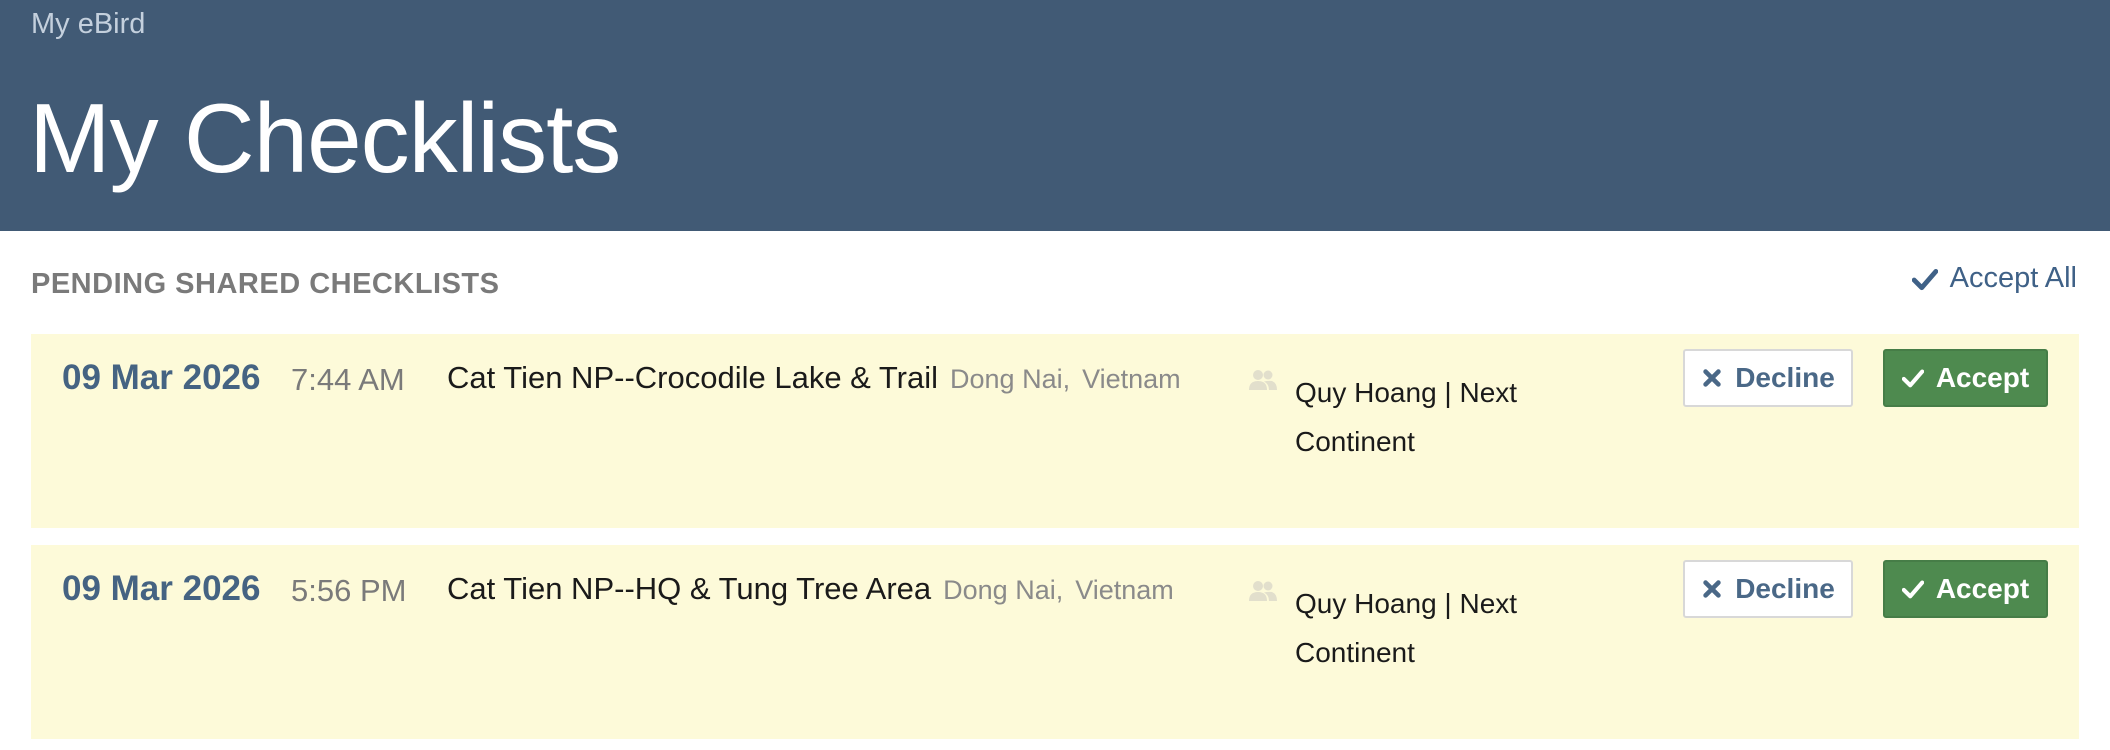 Image resolution: width=2110 pixels, height=750 pixels. I want to click on location-link: Cat Tien NP--HQ & Tung Tree Area, so click(689, 588).